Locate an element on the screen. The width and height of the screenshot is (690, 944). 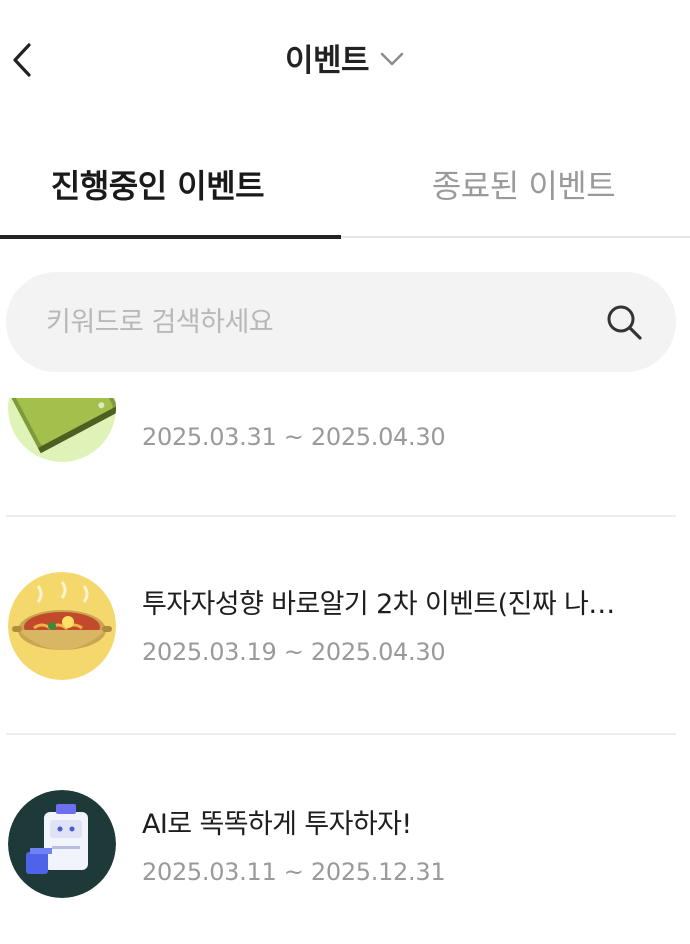
event-title: AI로 똑똑하게 투자하자! is located at coordinates (277, 824).